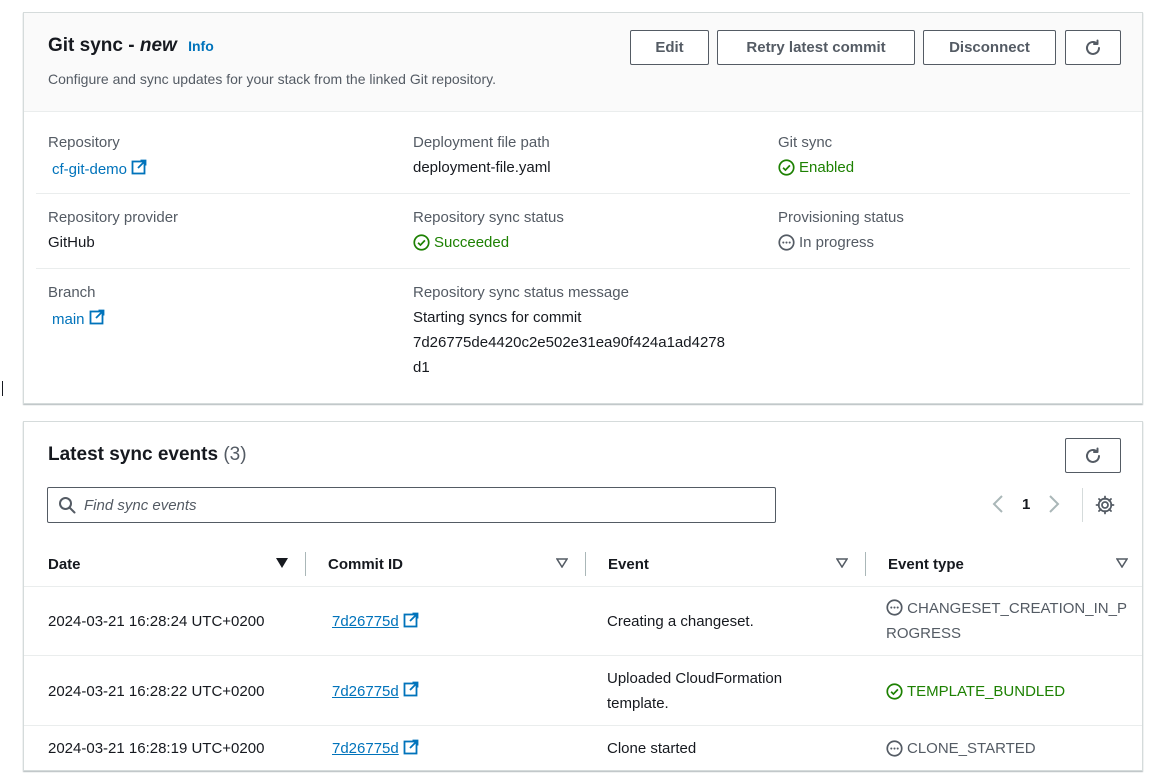  What do you see at coordinates (628, 564) in the screenshot?
I see `column-header-event: Event` at bounding box center [628, 564].